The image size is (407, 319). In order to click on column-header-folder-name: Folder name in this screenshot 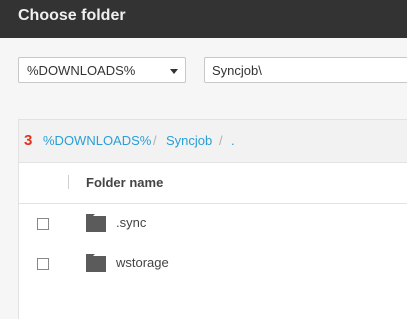, I will do `click(124, 182)`.